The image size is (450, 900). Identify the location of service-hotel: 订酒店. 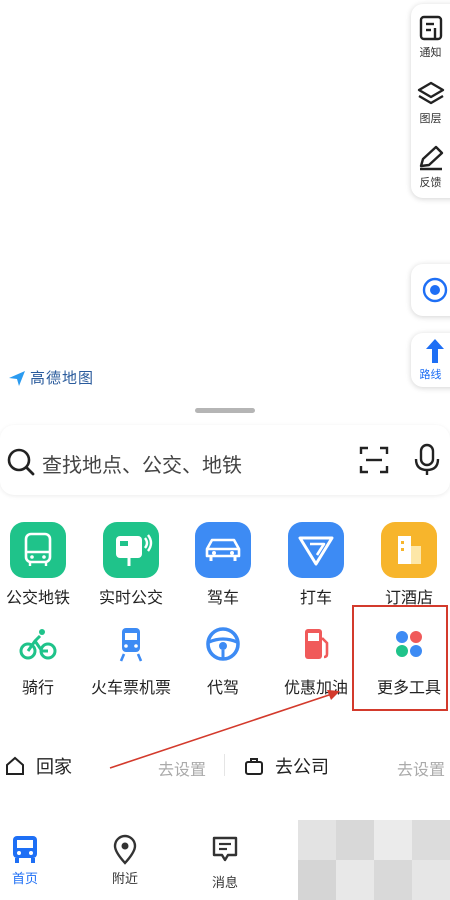
(407, 565).